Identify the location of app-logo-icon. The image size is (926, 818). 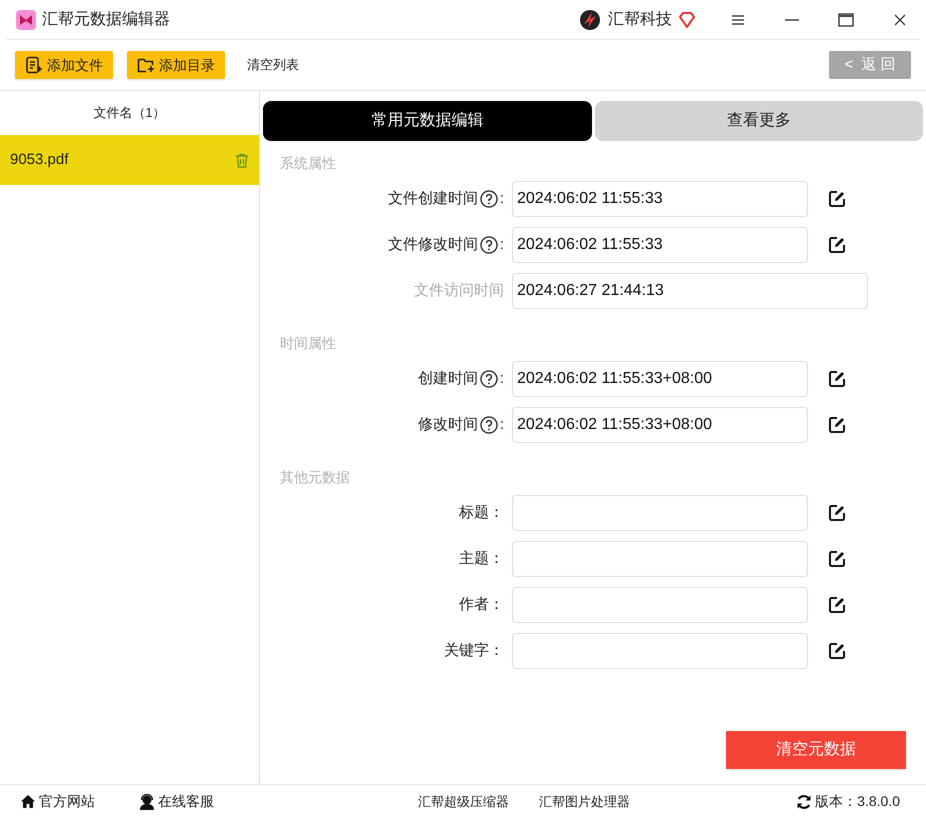
(26, 20).